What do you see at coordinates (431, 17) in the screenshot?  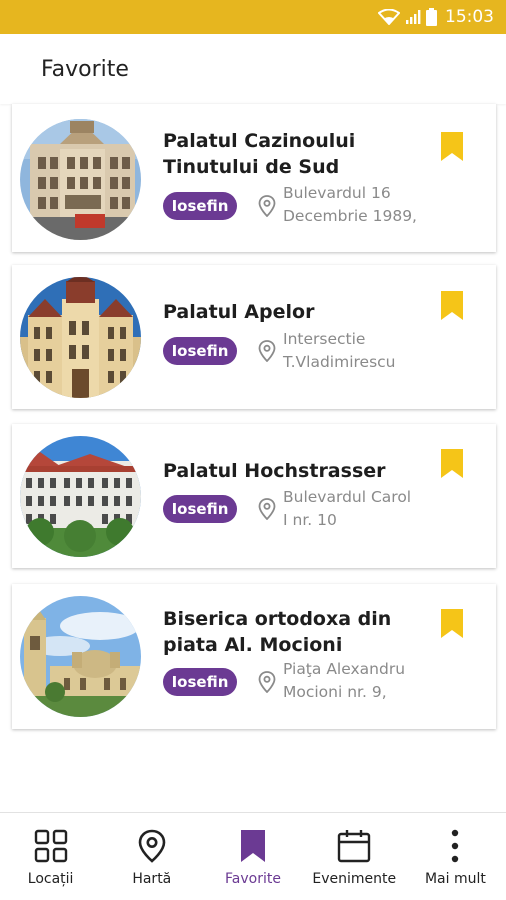 I see `battery-icon` at bounding box center [431, 17].